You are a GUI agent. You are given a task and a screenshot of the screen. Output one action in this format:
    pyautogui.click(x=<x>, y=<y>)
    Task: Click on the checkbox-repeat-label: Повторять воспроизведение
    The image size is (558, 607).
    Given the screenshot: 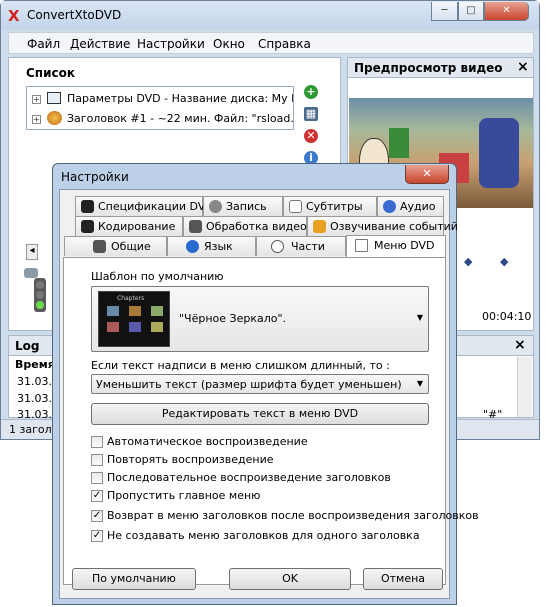 What is the action you would take?
    pyautogui.click(x=190, y=459)
    